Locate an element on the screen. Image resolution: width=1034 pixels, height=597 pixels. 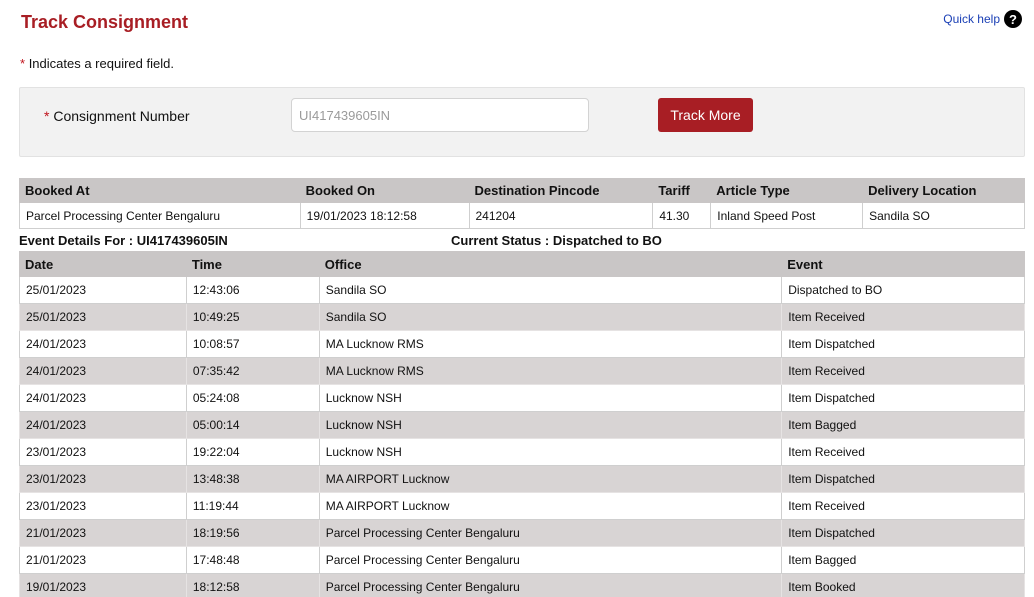
tariff-cell: 41.30 is located at coordinates (682, 215).